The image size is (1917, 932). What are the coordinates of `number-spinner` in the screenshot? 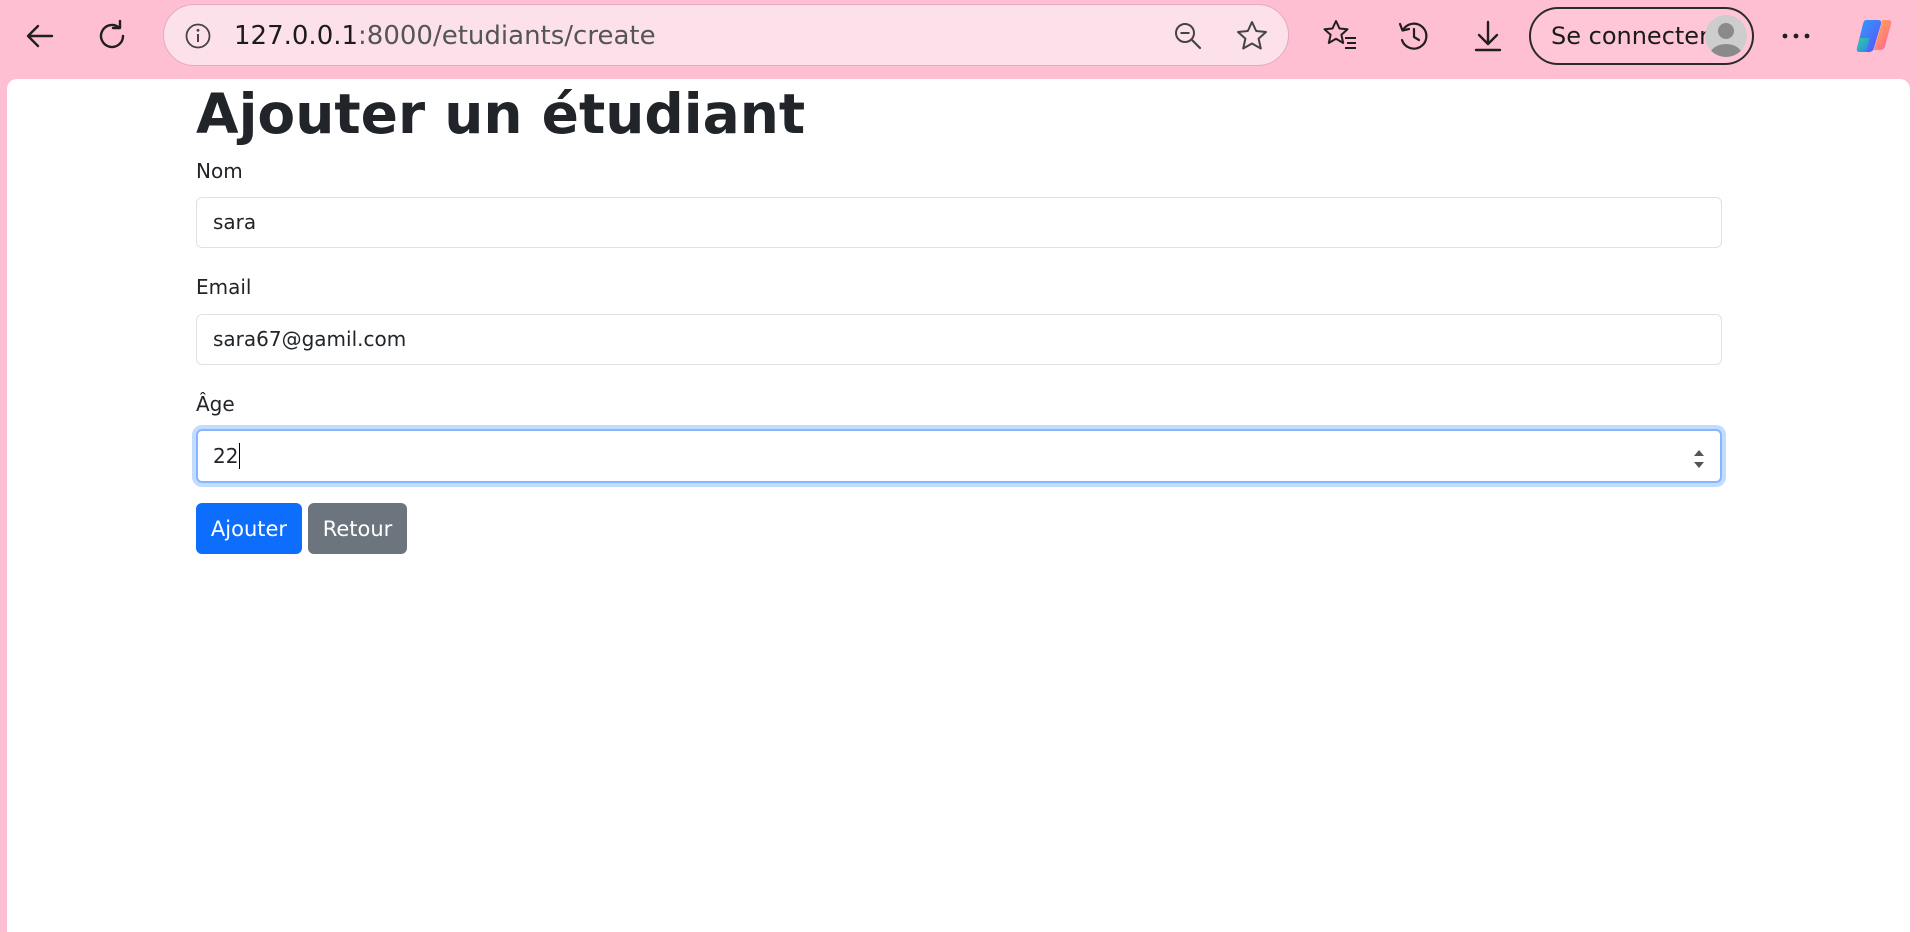 It's located at (1699, 455).